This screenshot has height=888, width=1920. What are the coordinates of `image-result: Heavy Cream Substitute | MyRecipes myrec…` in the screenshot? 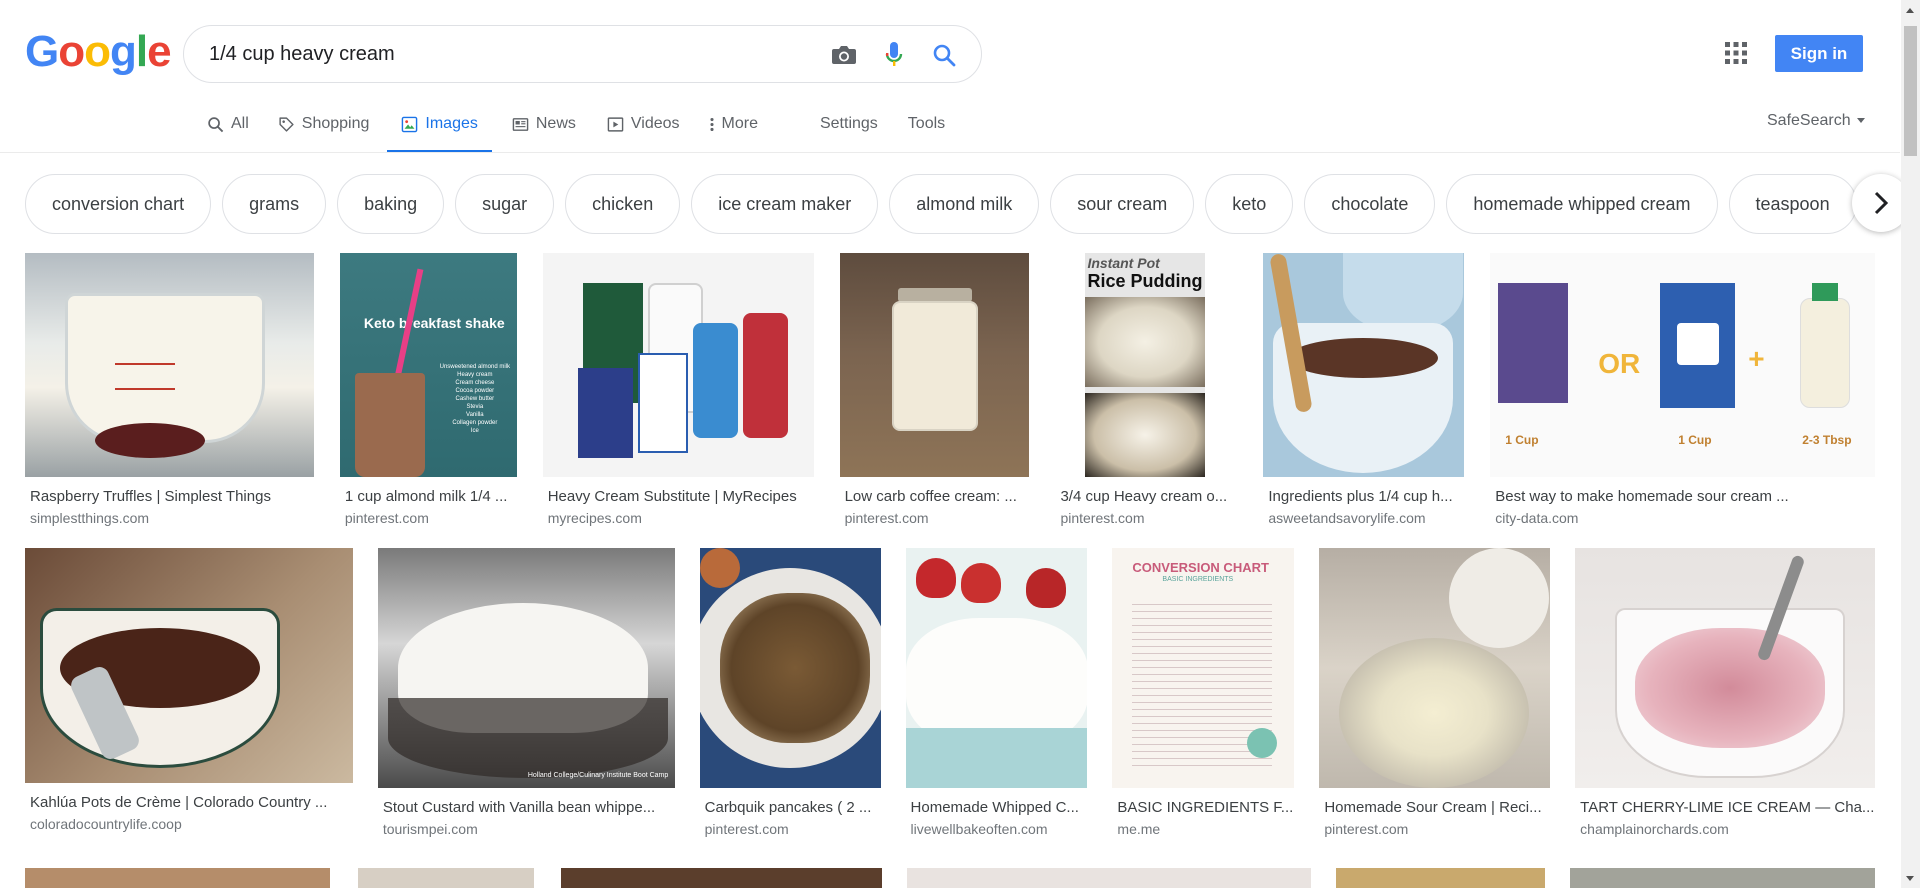 It's located at (678, 391).